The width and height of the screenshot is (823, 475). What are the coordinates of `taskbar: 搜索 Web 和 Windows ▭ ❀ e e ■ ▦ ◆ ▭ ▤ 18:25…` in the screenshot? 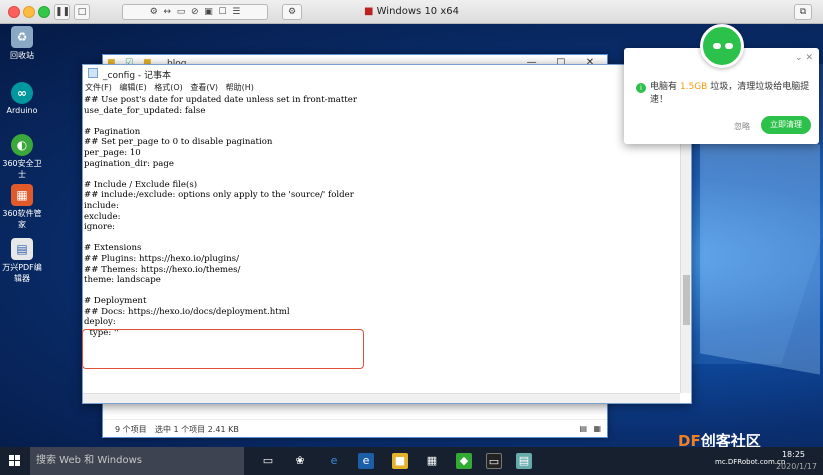 It's located at (411, 461).